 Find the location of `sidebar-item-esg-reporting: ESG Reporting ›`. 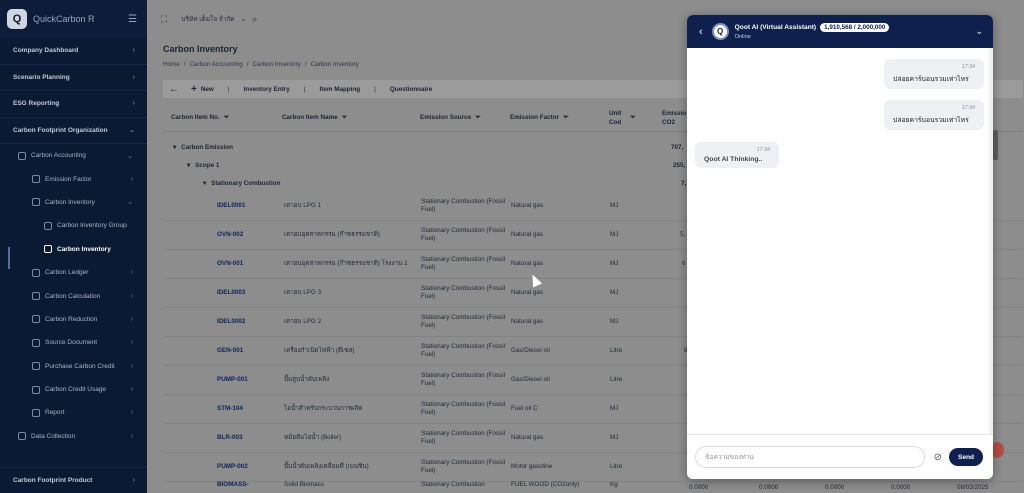

sidebar-item-esg-reporting: ESG Reporting › is located at coordinates (73, 104).